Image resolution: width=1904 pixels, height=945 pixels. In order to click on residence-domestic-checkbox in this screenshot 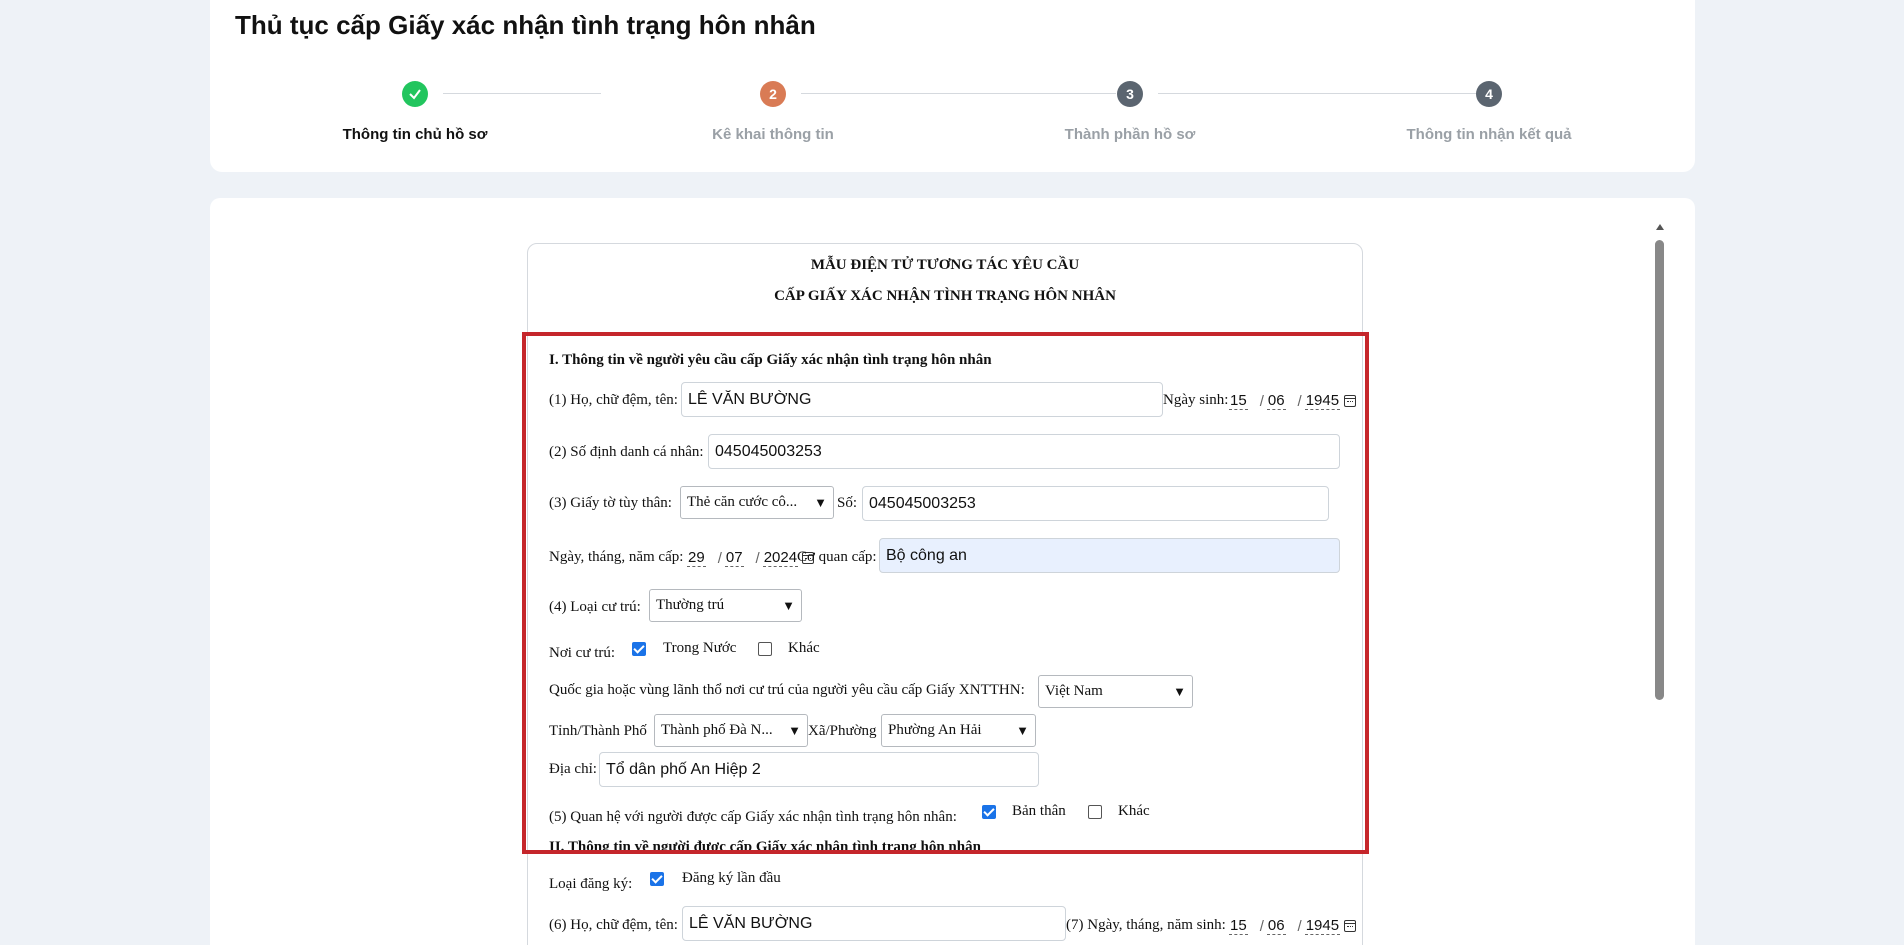, I will do `click(639, 649)`.